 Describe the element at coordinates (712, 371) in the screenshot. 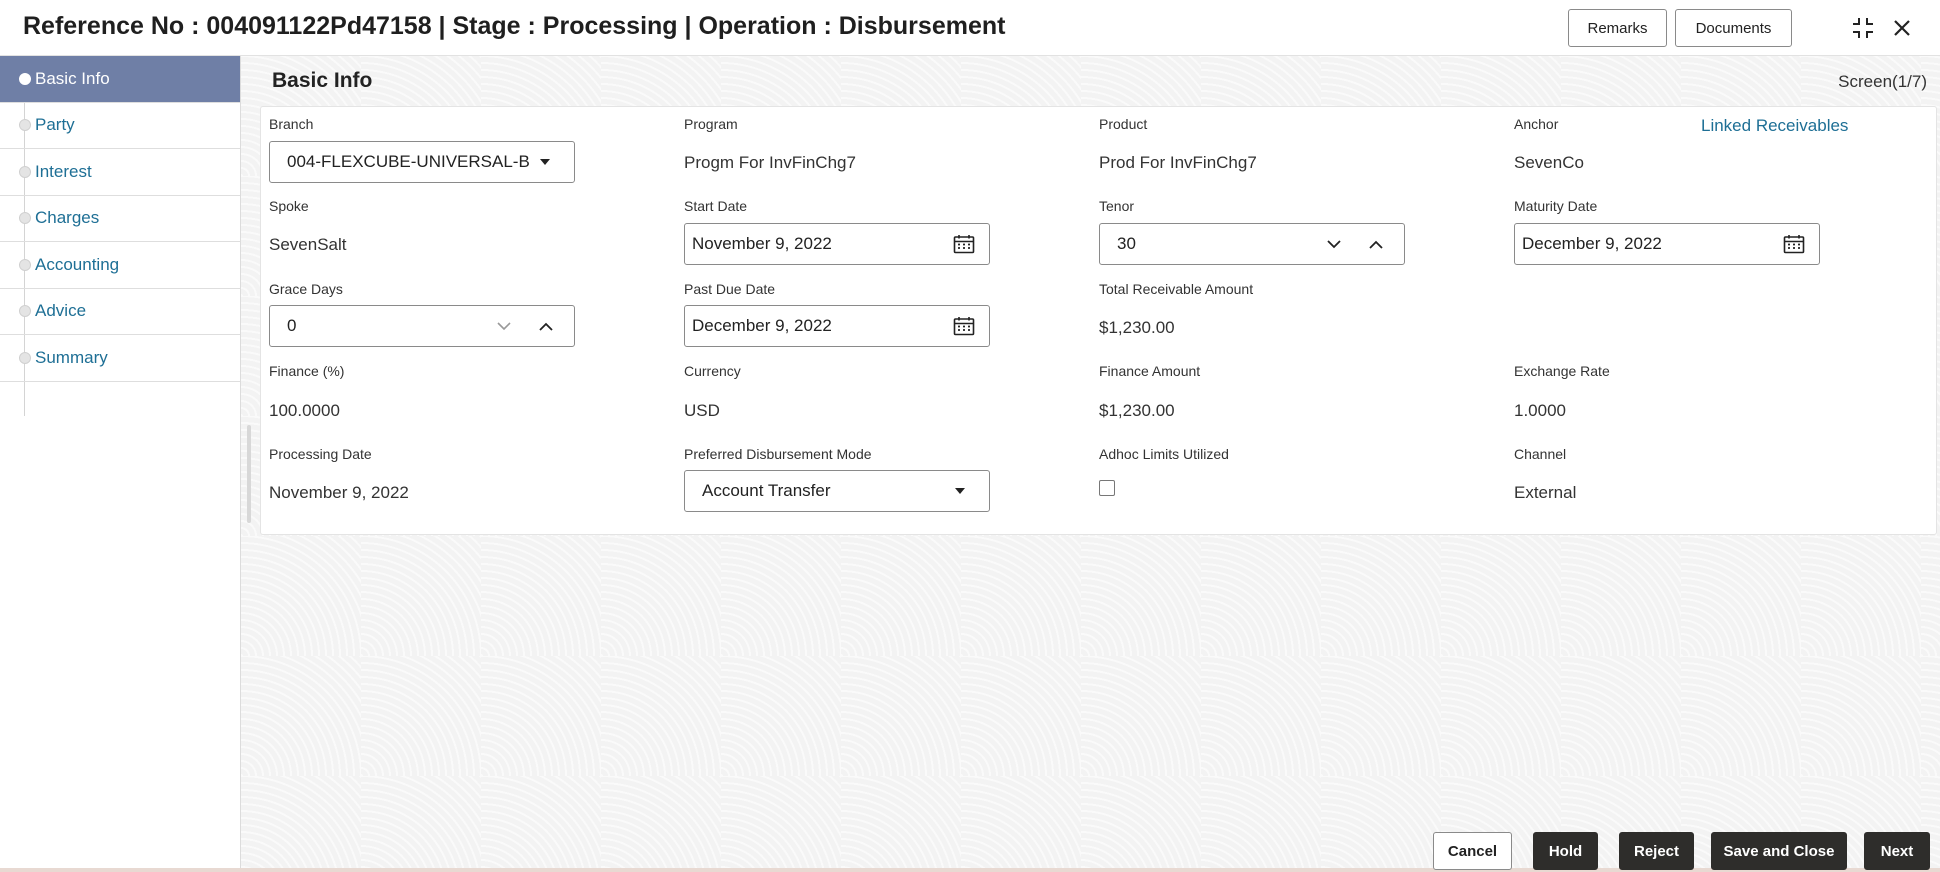

I see `currency-label: Currency` at that location.